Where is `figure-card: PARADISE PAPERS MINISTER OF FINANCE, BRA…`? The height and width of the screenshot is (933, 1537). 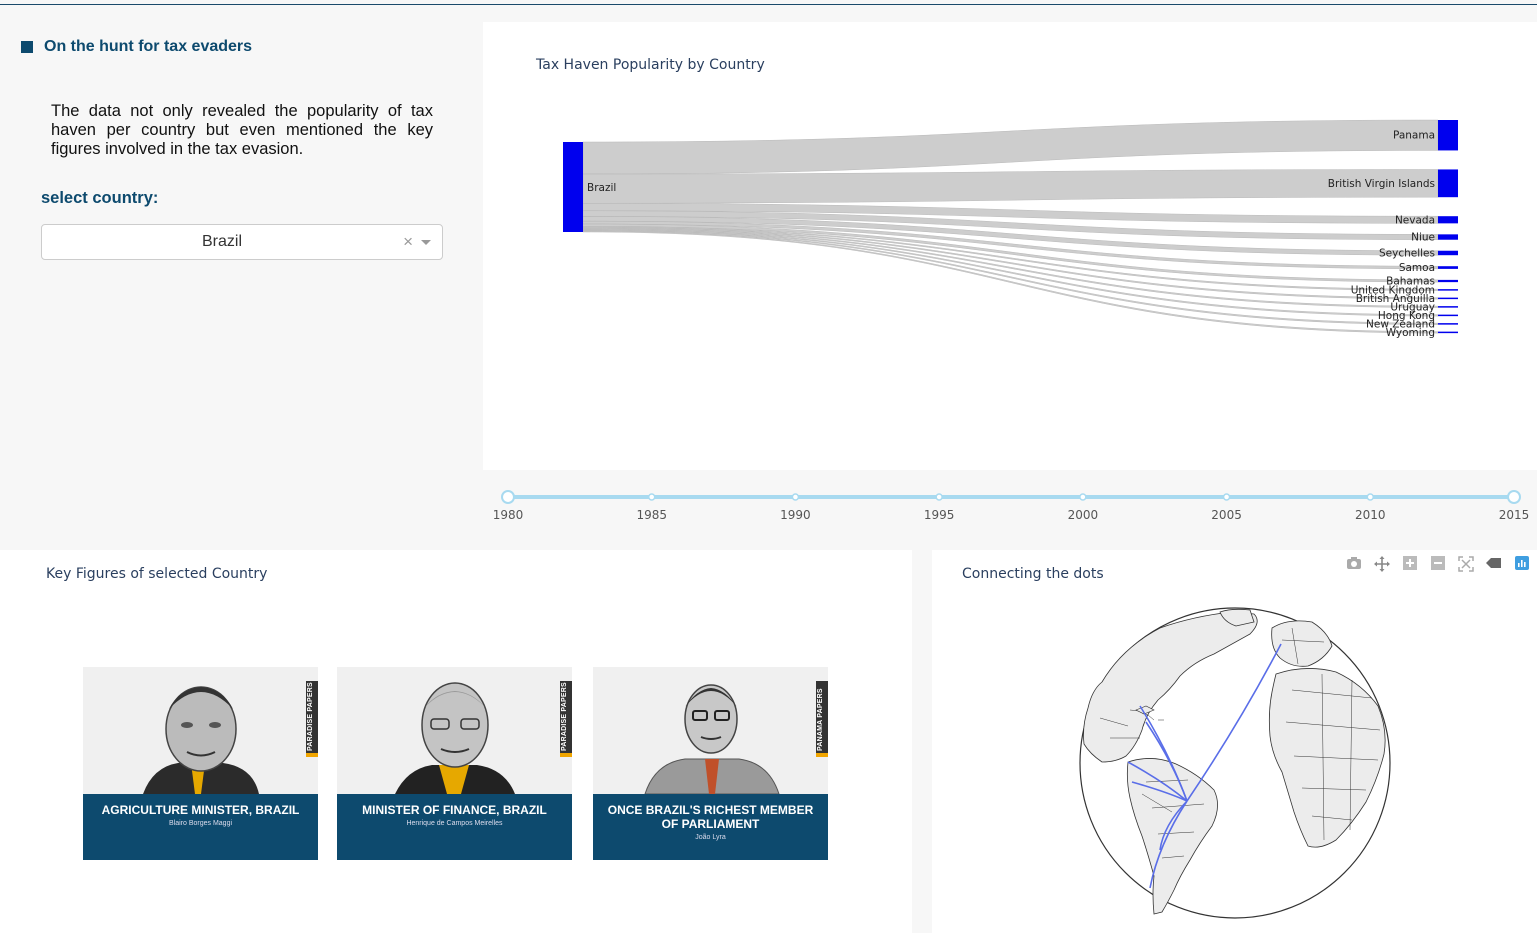
figure-card: PARADISE PAPERS MINISTER OF FINANCE, BRA… is located at coordinates (454, 763).